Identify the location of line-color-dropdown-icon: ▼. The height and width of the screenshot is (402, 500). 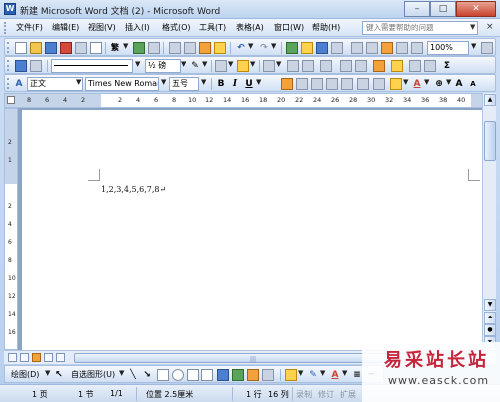
(322, 373).